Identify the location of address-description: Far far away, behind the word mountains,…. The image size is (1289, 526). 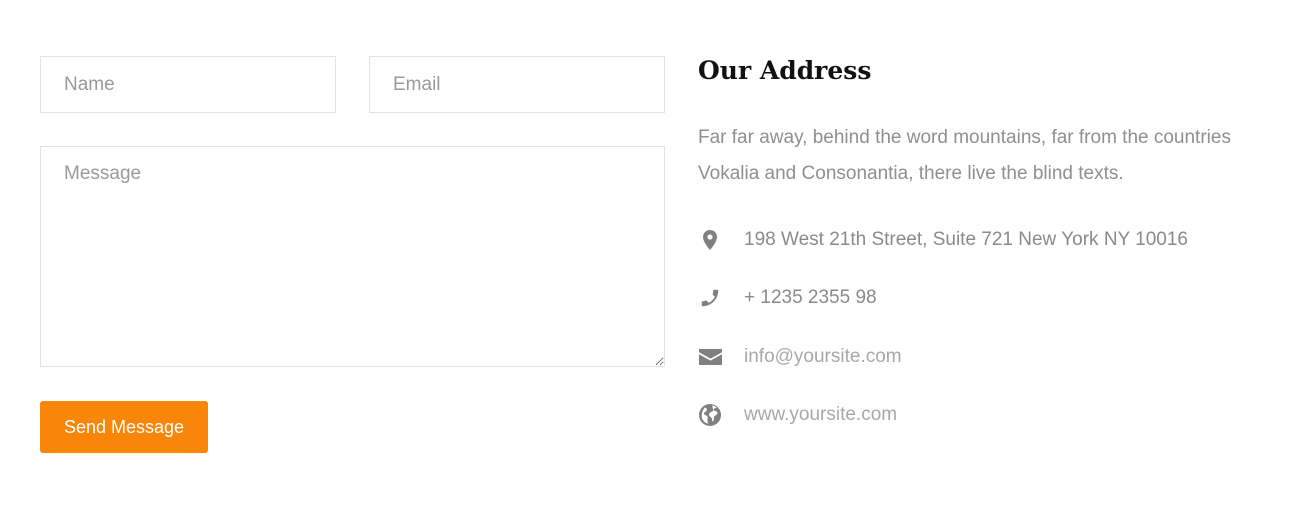
(964, 155).